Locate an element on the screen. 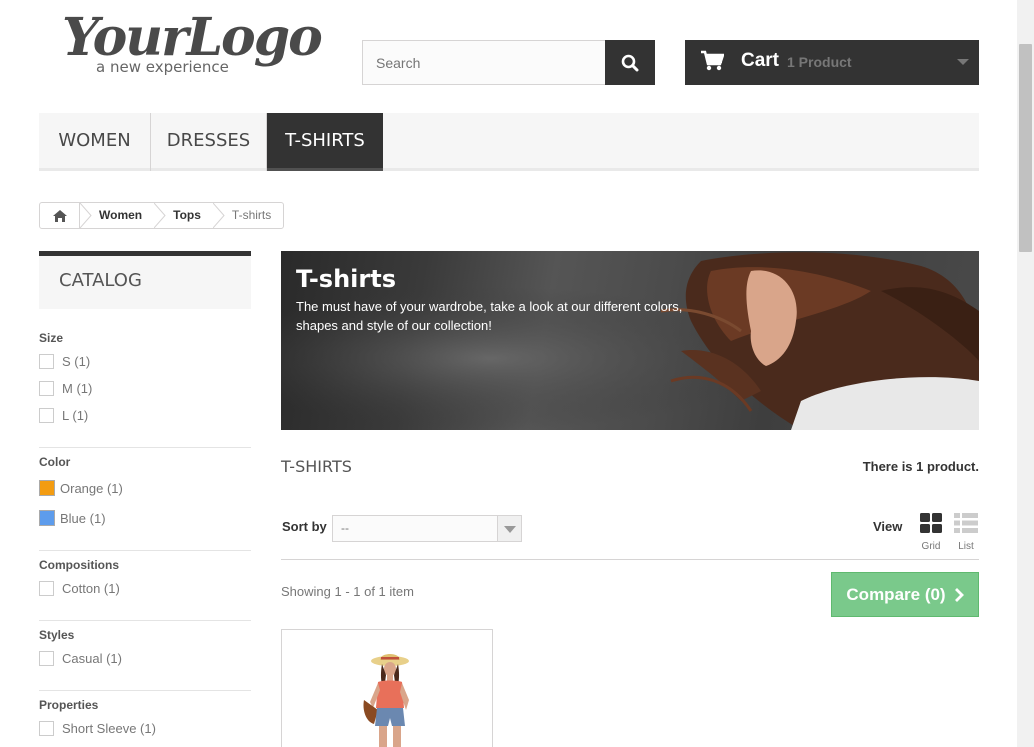  search-icon is located at coordinates (630, 62).